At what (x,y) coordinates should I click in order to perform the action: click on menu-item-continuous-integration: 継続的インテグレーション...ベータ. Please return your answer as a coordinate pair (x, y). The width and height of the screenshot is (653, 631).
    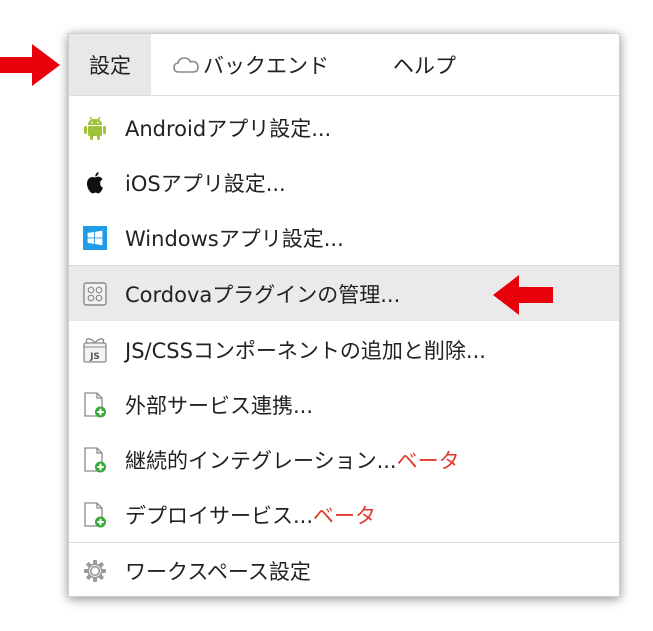
    Looking at the image, I should click on (344, 459).